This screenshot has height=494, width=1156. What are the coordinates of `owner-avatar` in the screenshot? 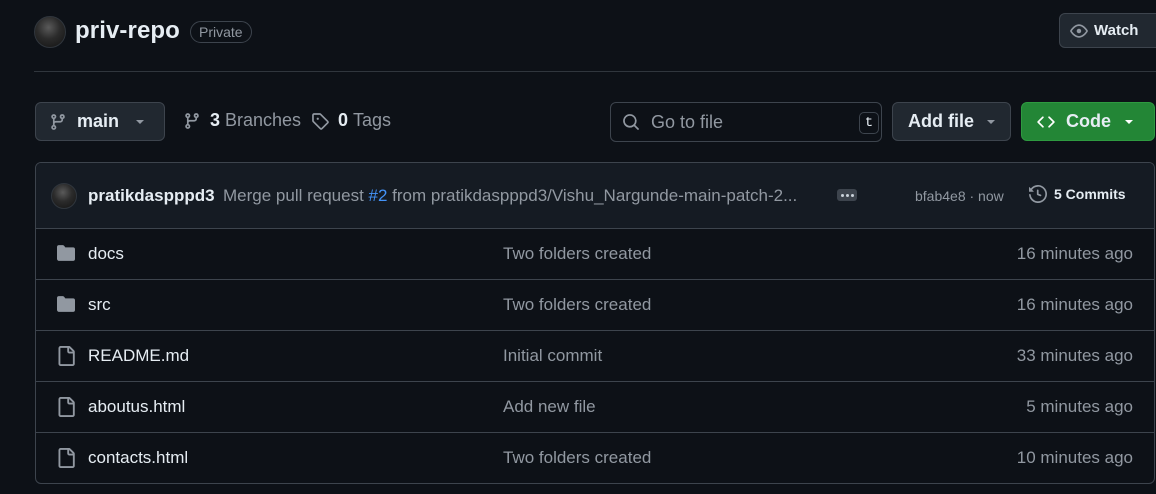 It's located at (50, 32).